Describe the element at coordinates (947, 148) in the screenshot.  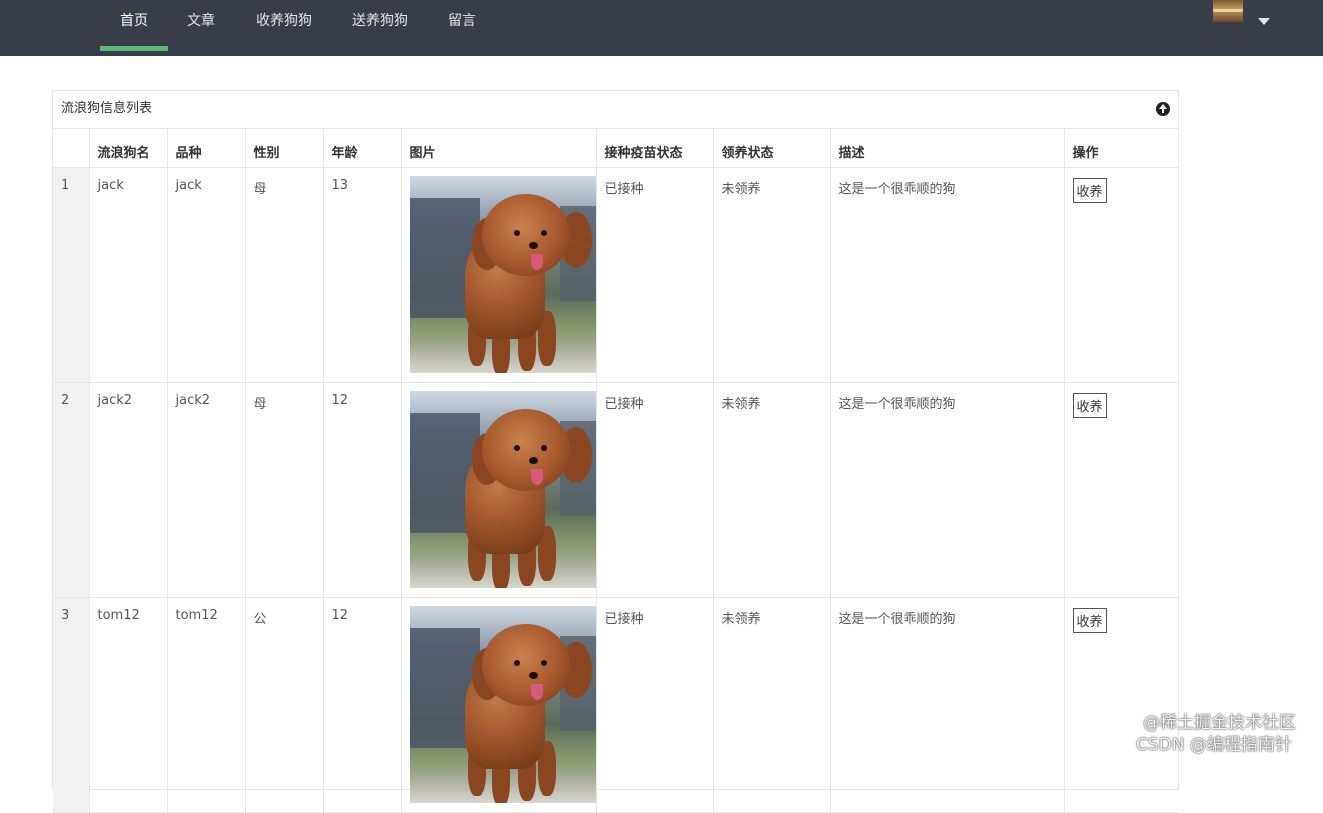
I see `column-header-description: 描述` at that location.